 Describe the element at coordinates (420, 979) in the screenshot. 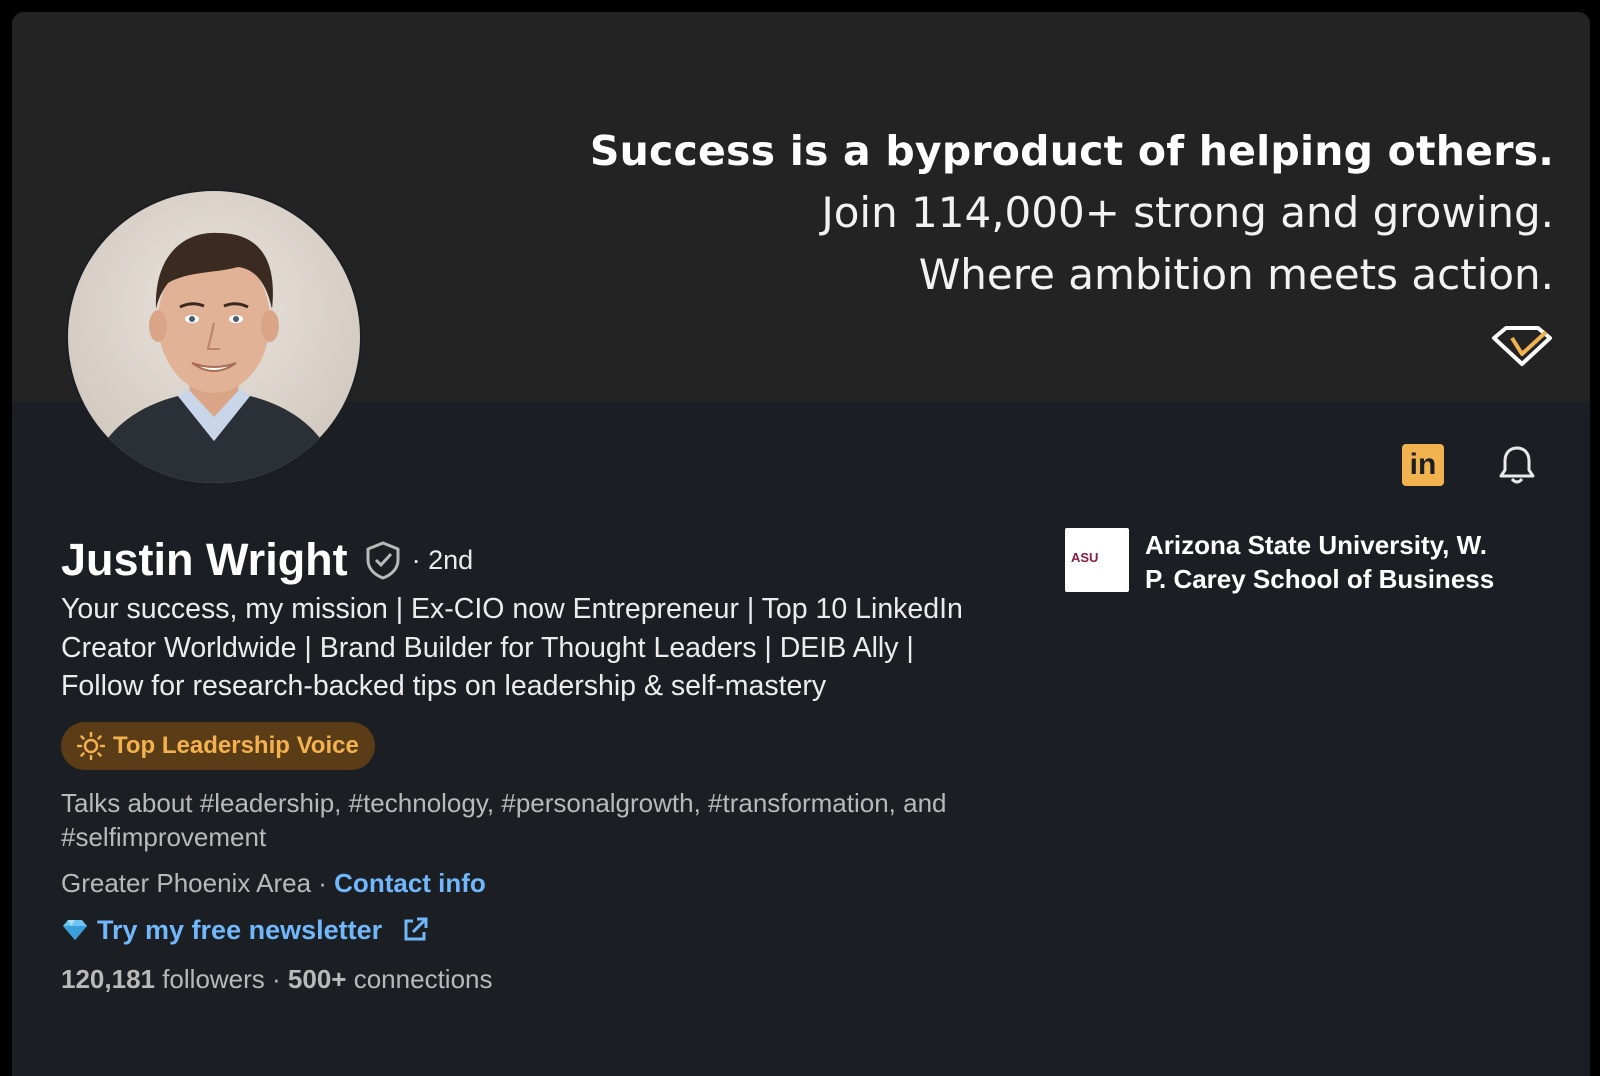

I see `connections-label: connections` at that location.